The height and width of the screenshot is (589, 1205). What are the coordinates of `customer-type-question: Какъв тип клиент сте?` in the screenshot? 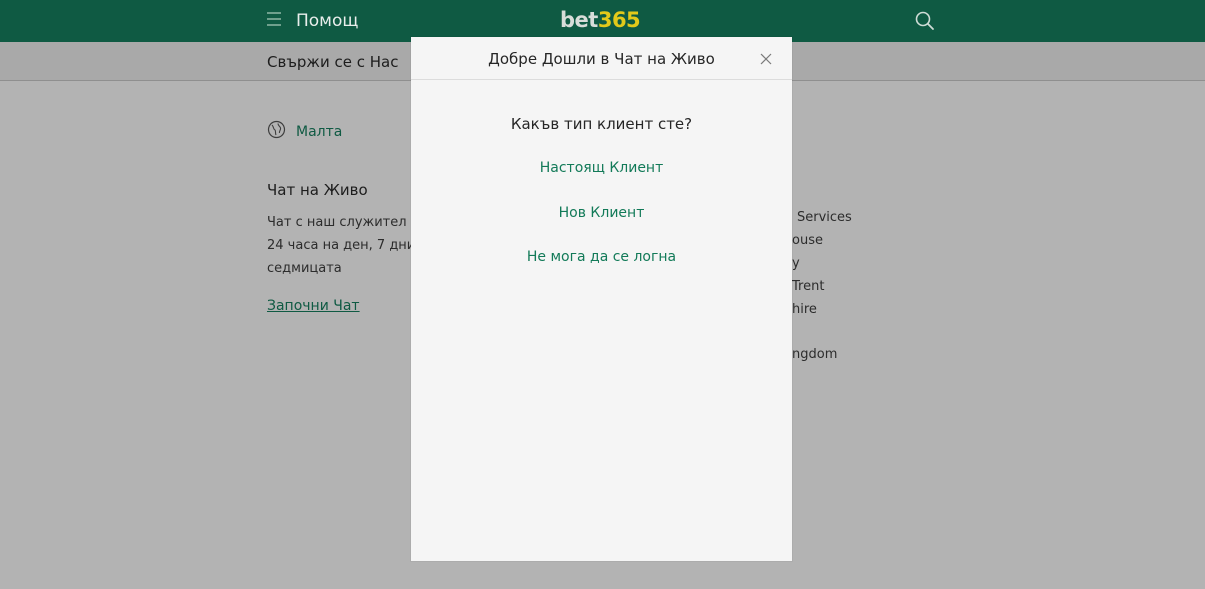 It's located at (601, 124).